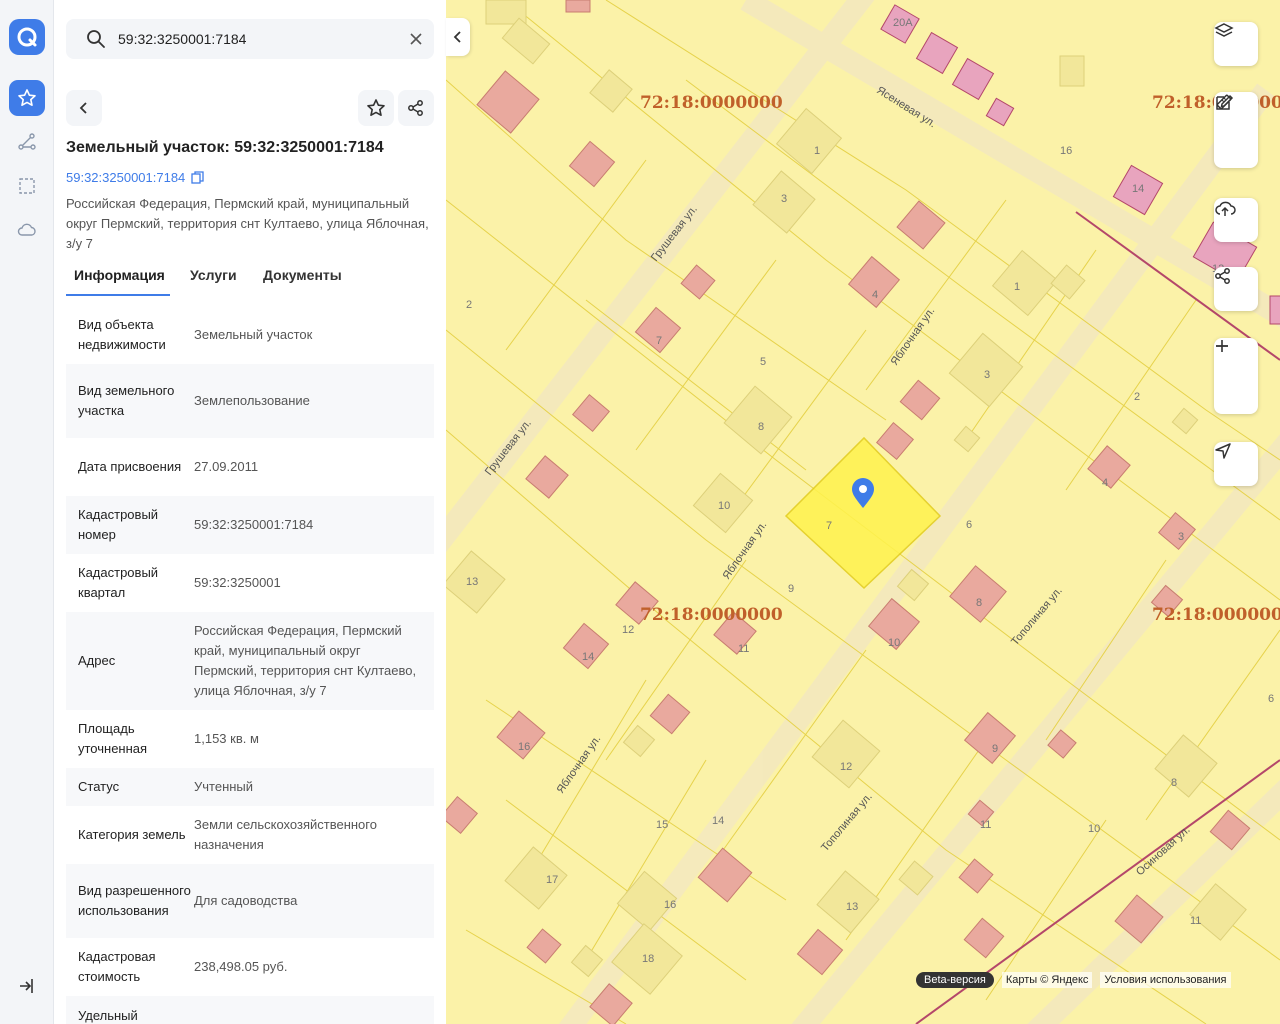  I want to click on cadastral-number-link: 59:32:3250001:7184, so click(135, 177).